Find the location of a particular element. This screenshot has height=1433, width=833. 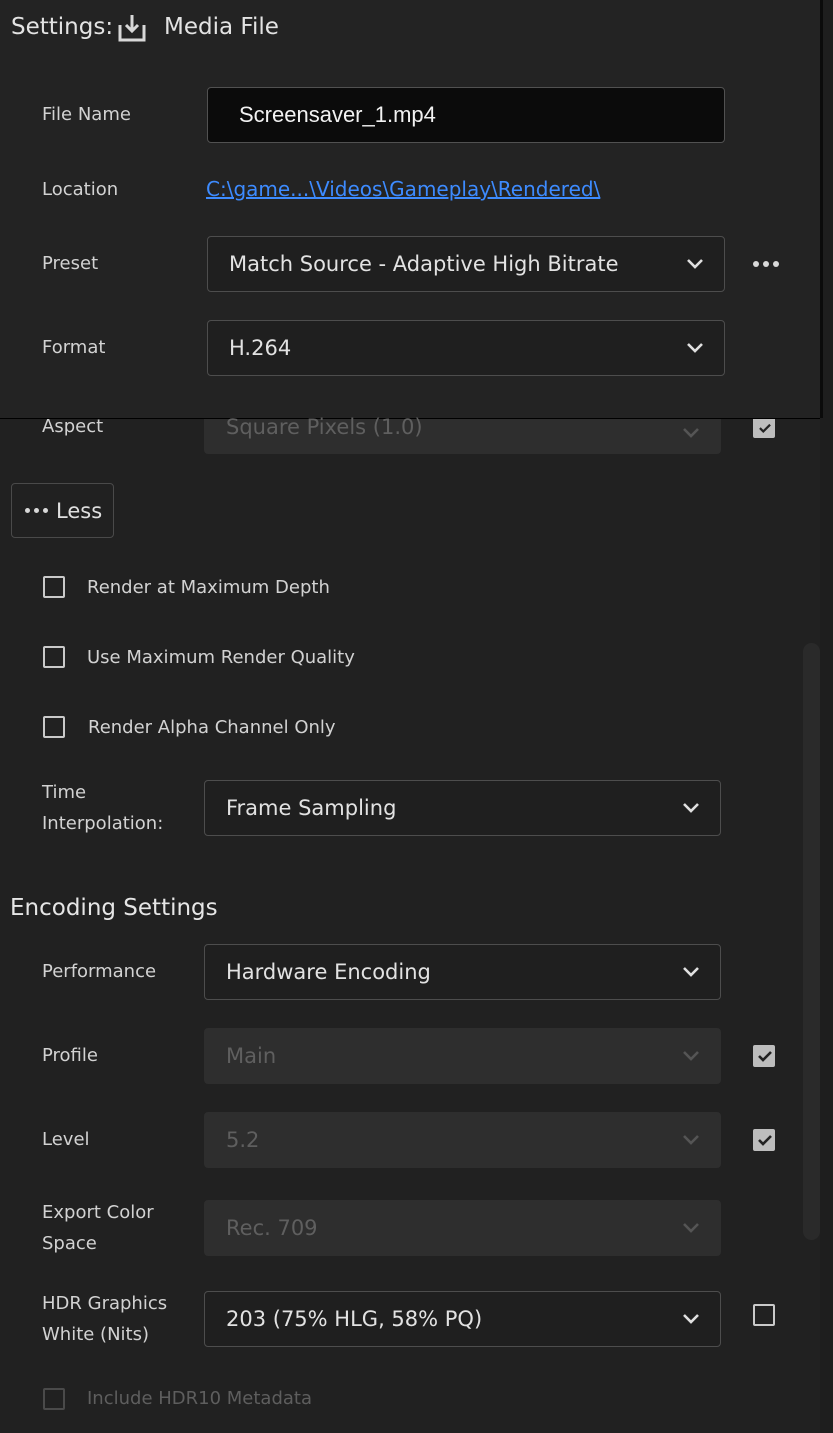

preset-label: Preset is located at coordinates (70, 263).